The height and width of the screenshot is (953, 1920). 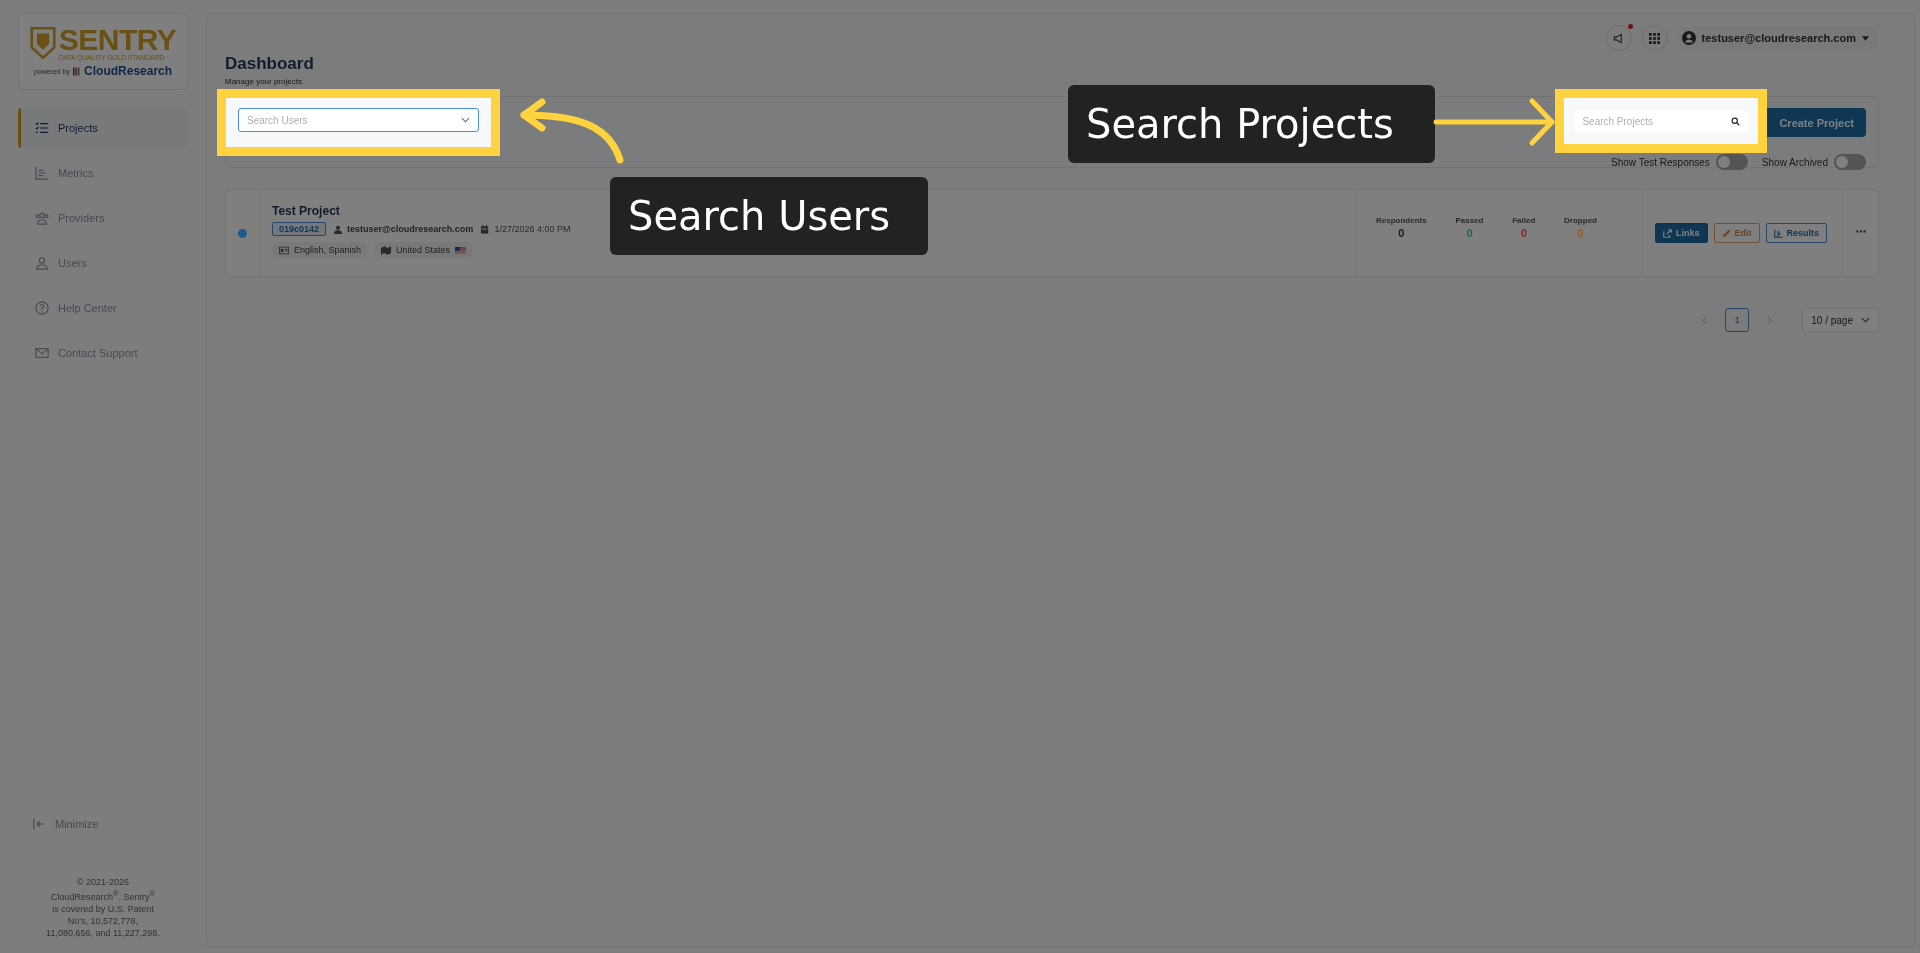 What do you see at coordinates (423, 250) in the screenshot?
I see `country-text: United States` at bounding box center [423, 250].